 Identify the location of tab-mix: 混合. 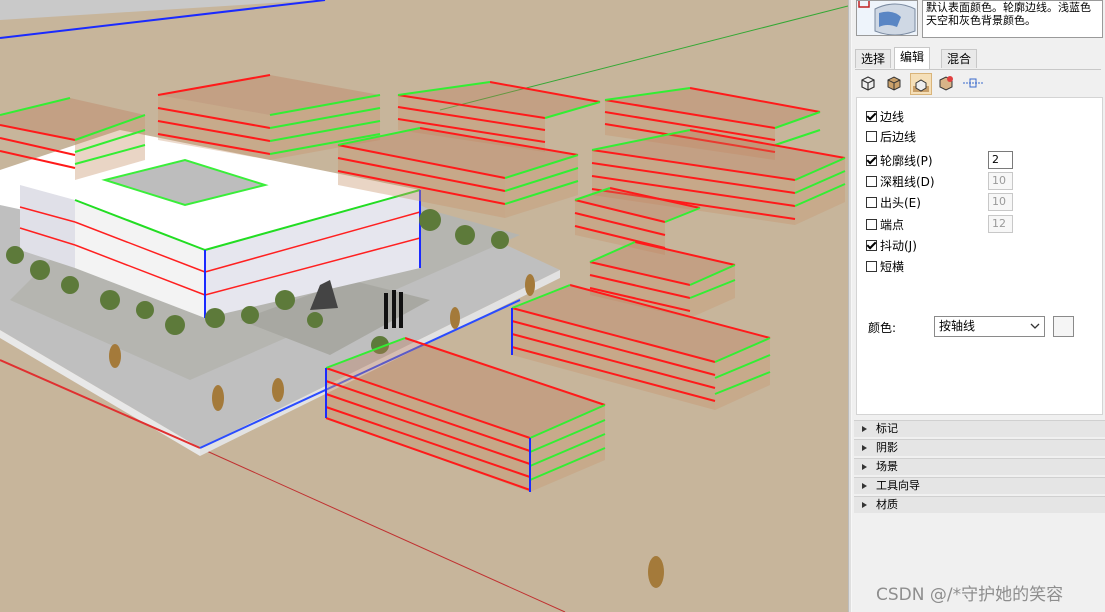
(959, 58).